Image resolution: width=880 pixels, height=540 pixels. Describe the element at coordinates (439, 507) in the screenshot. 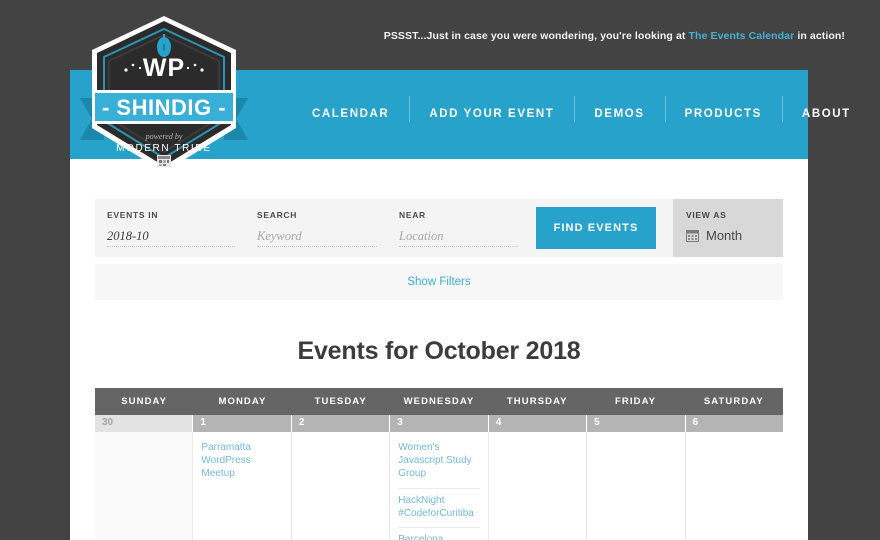

I see `event-link: HackNight #CodeforCuritiba` at that location.